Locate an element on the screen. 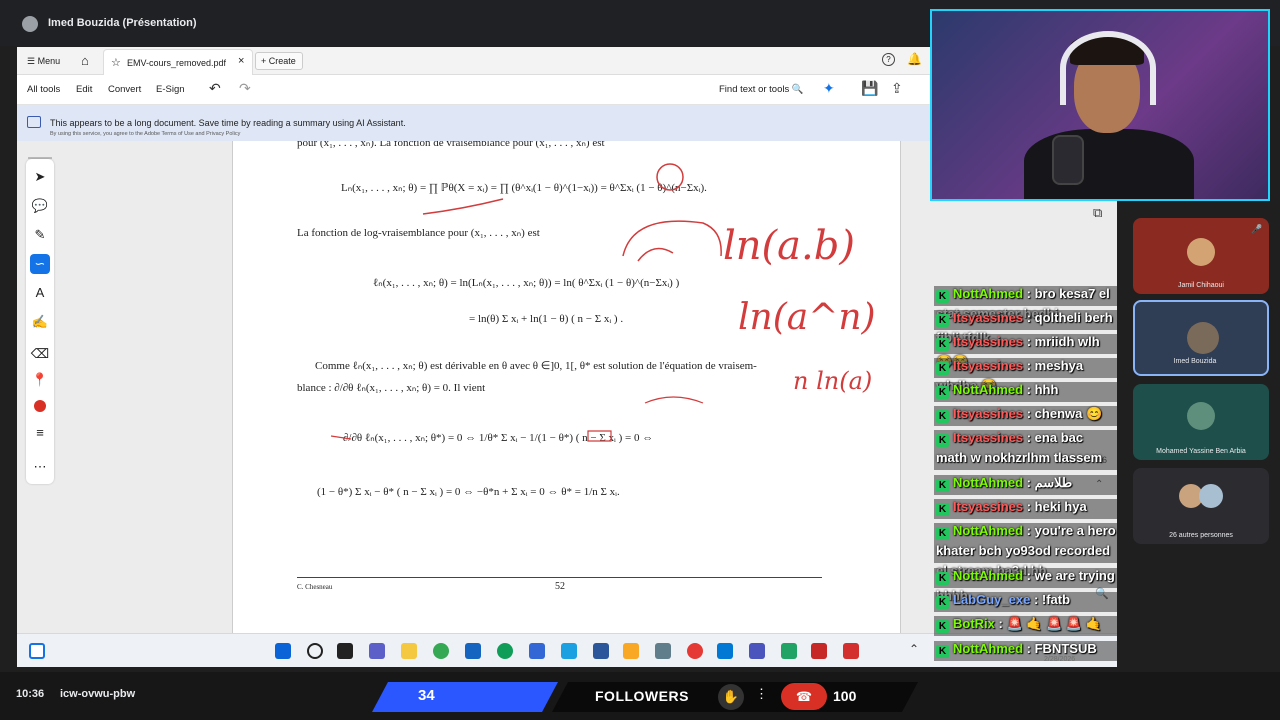  participant-tile: Mohamed Yassine Ben Arbia is located at coordinates (1201, 422).